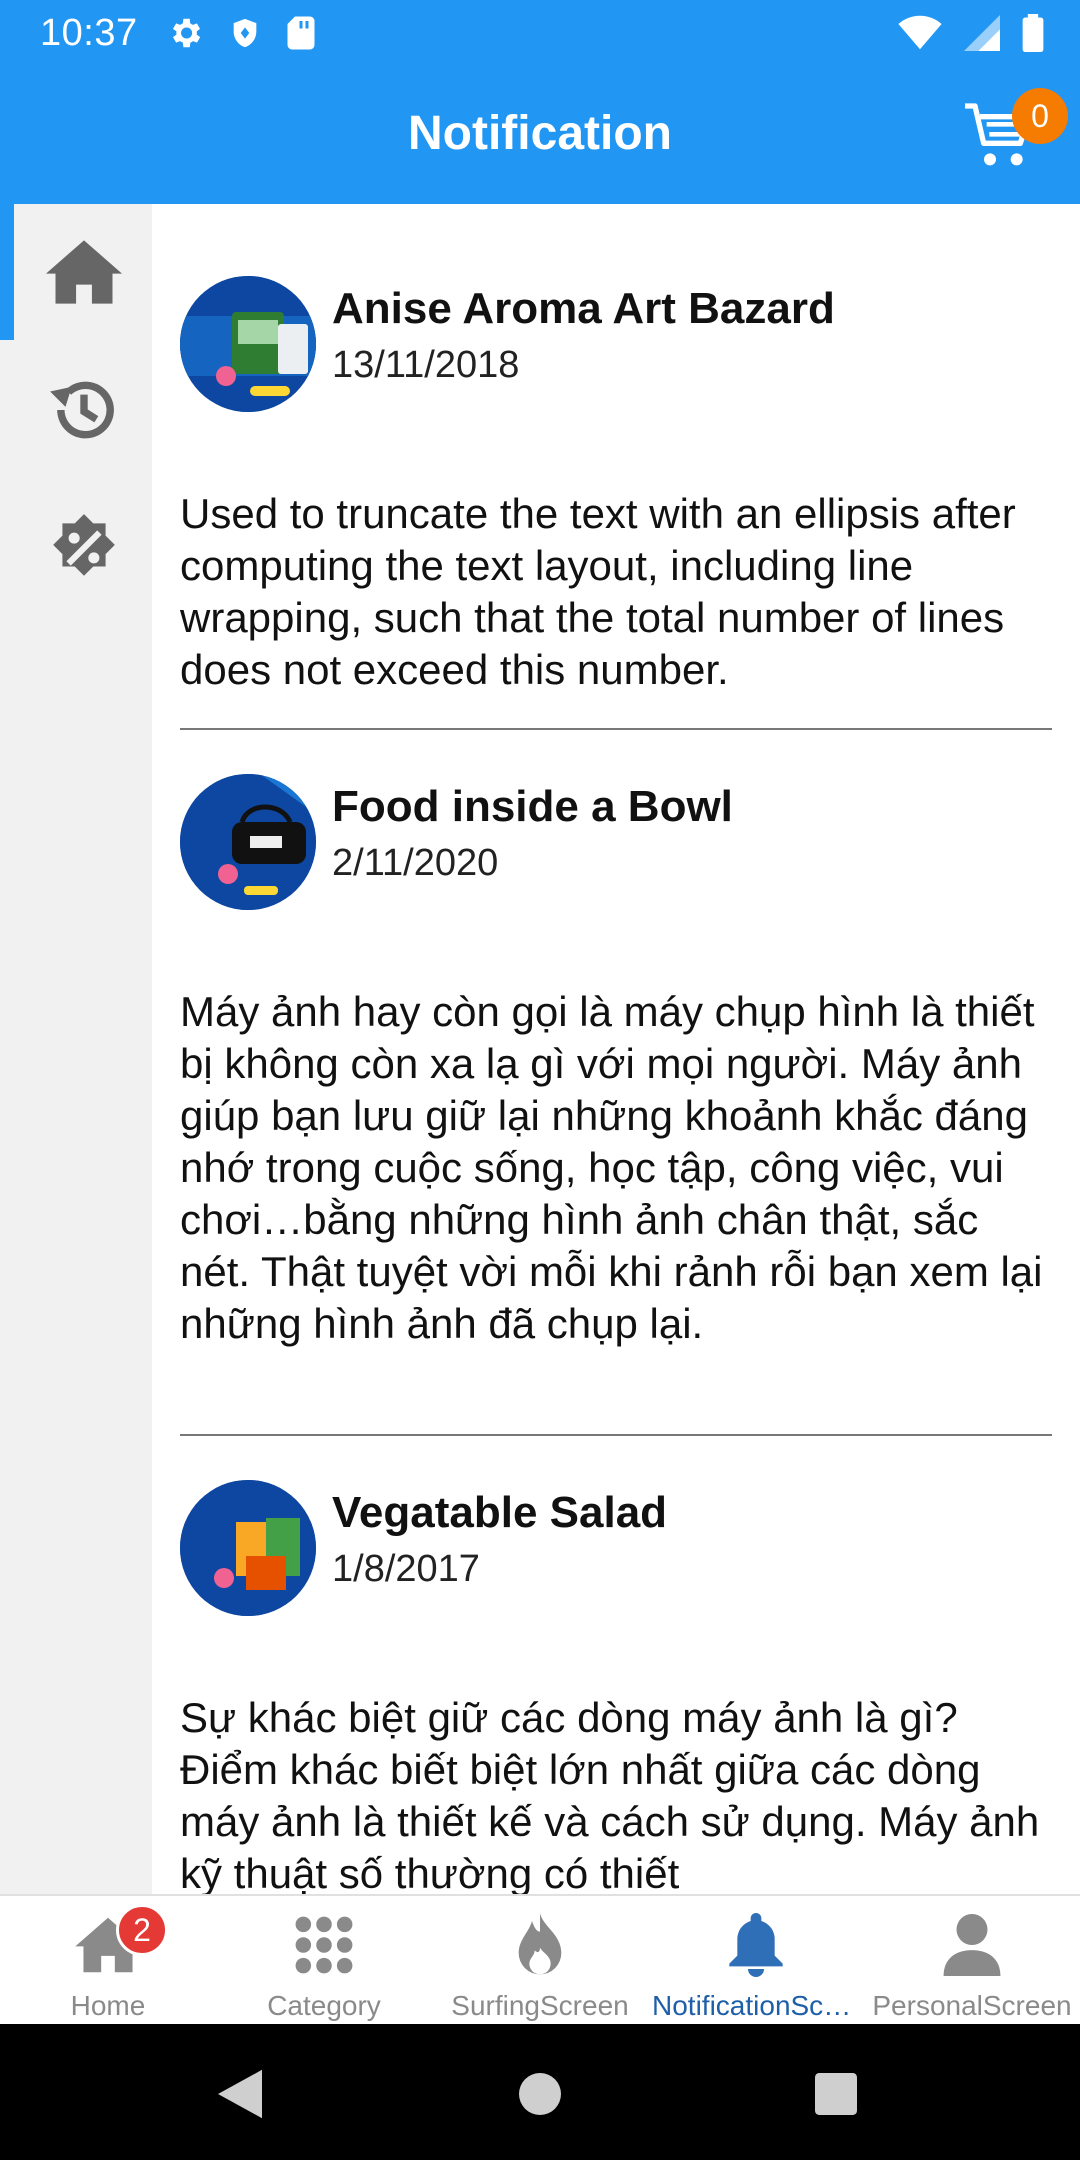 The image size is (1080, 2160). What do you see at coordinates (108, 2005) in the screenshot?
I see `nav-label: Home` at bounding box center [108, 2005].